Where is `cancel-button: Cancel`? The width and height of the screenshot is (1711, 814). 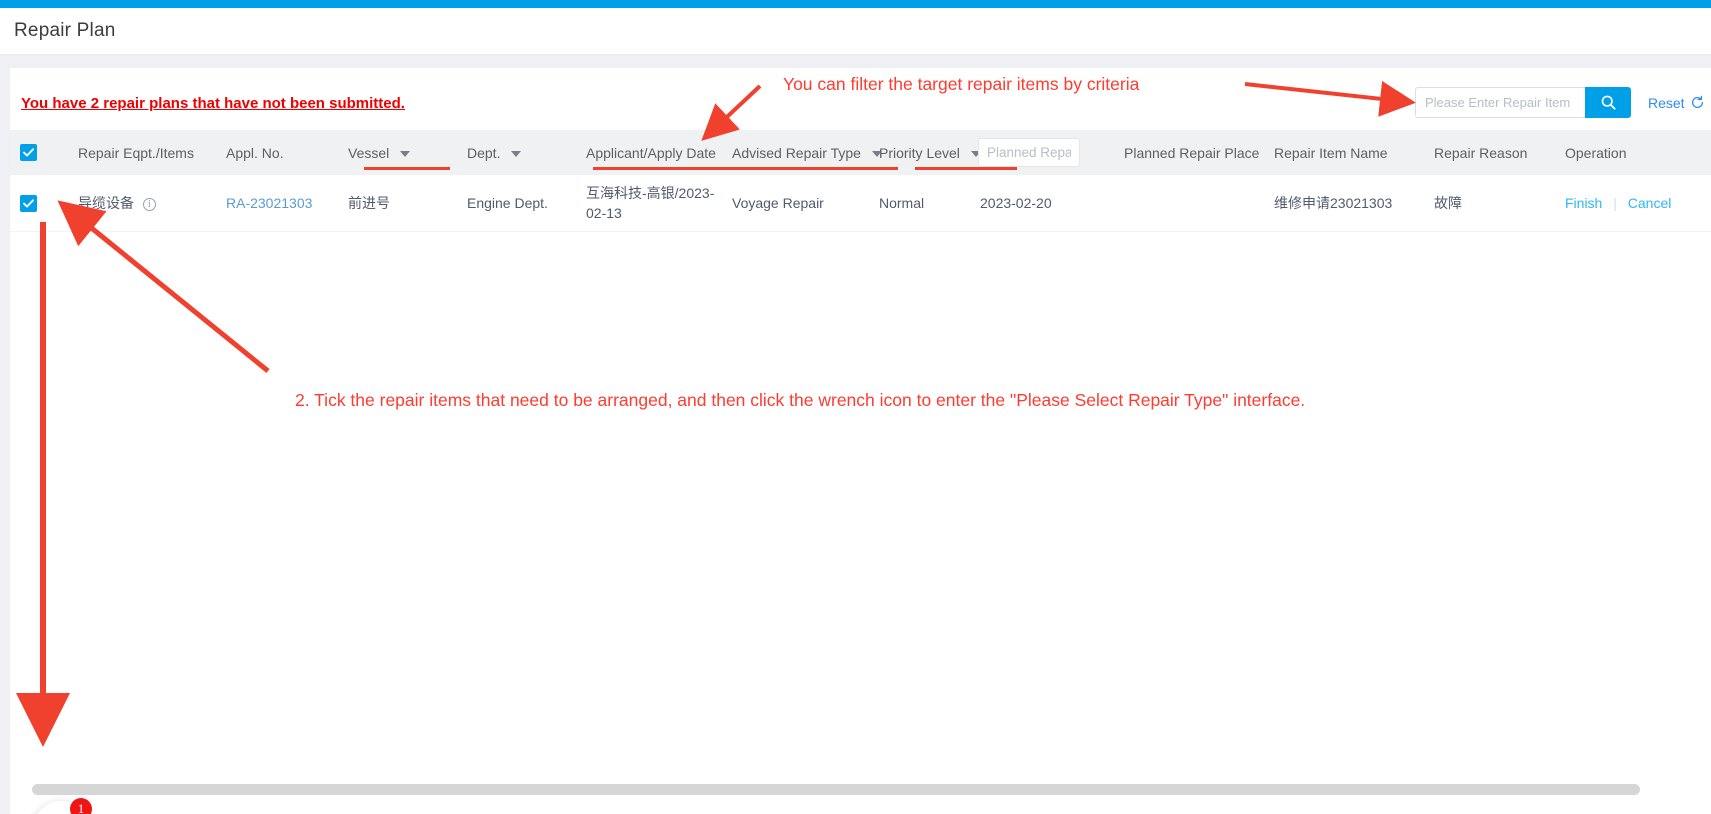 cancel-button: Cancel is located at coordinates (1650, 203).